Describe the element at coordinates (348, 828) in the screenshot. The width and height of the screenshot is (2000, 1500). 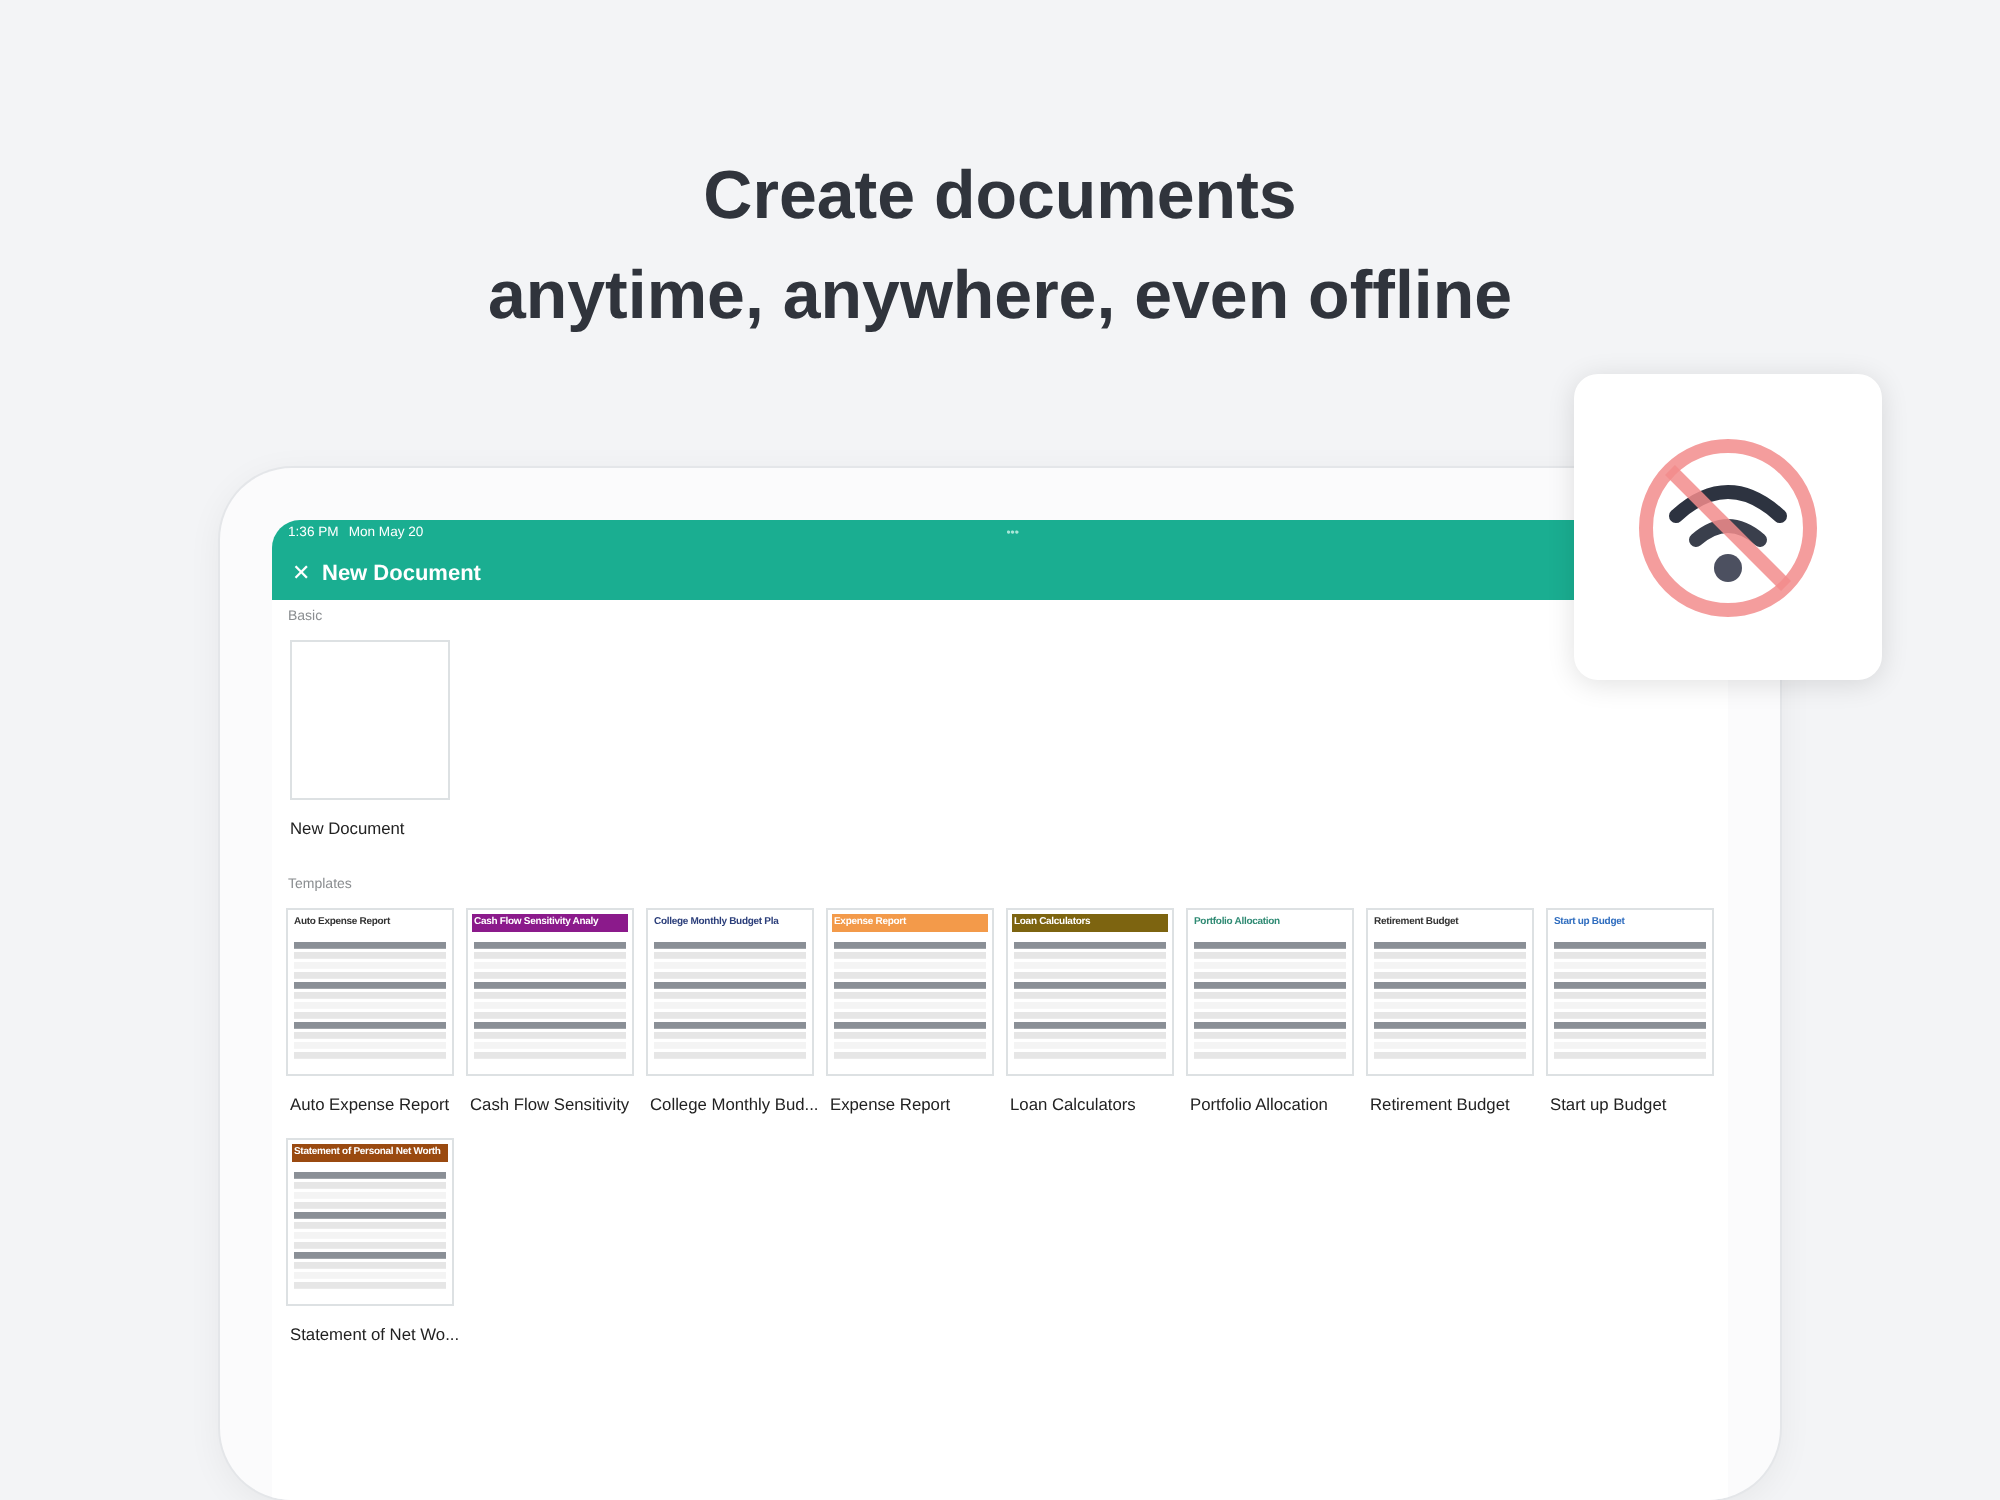
I see `template-name: New Document` at that location.